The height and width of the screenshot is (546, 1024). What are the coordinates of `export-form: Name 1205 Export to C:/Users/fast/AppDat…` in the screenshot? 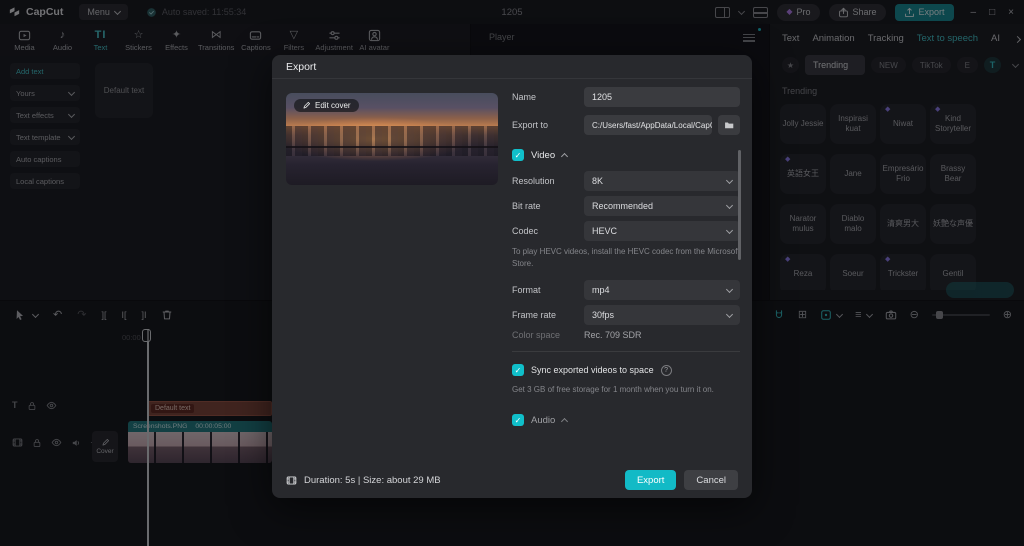 It's located at (626, 256).